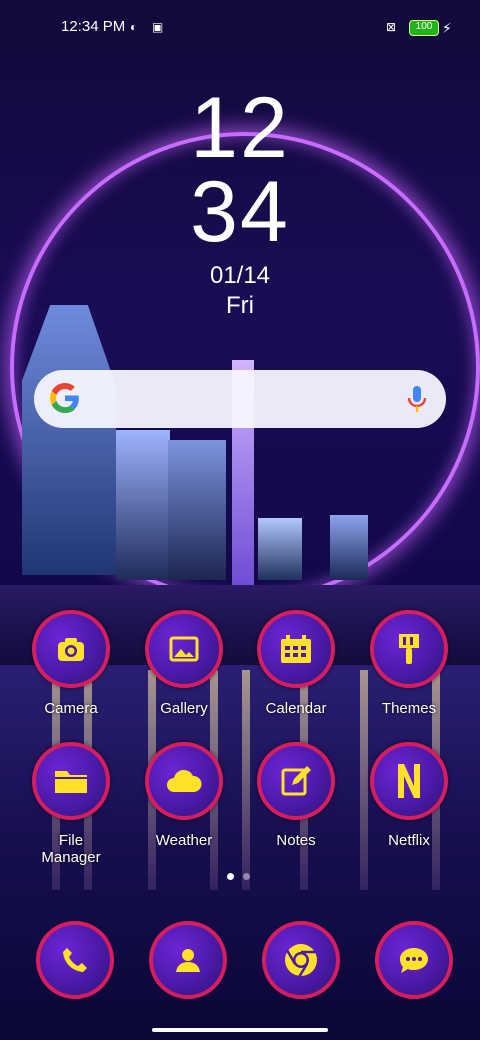 Image resolution: width=480 pixels, height=1040 pixels. What do you see at coordinates (71, 708) in the screenshot?
I see `app-label: Camera` at bounding box center [71, 708].